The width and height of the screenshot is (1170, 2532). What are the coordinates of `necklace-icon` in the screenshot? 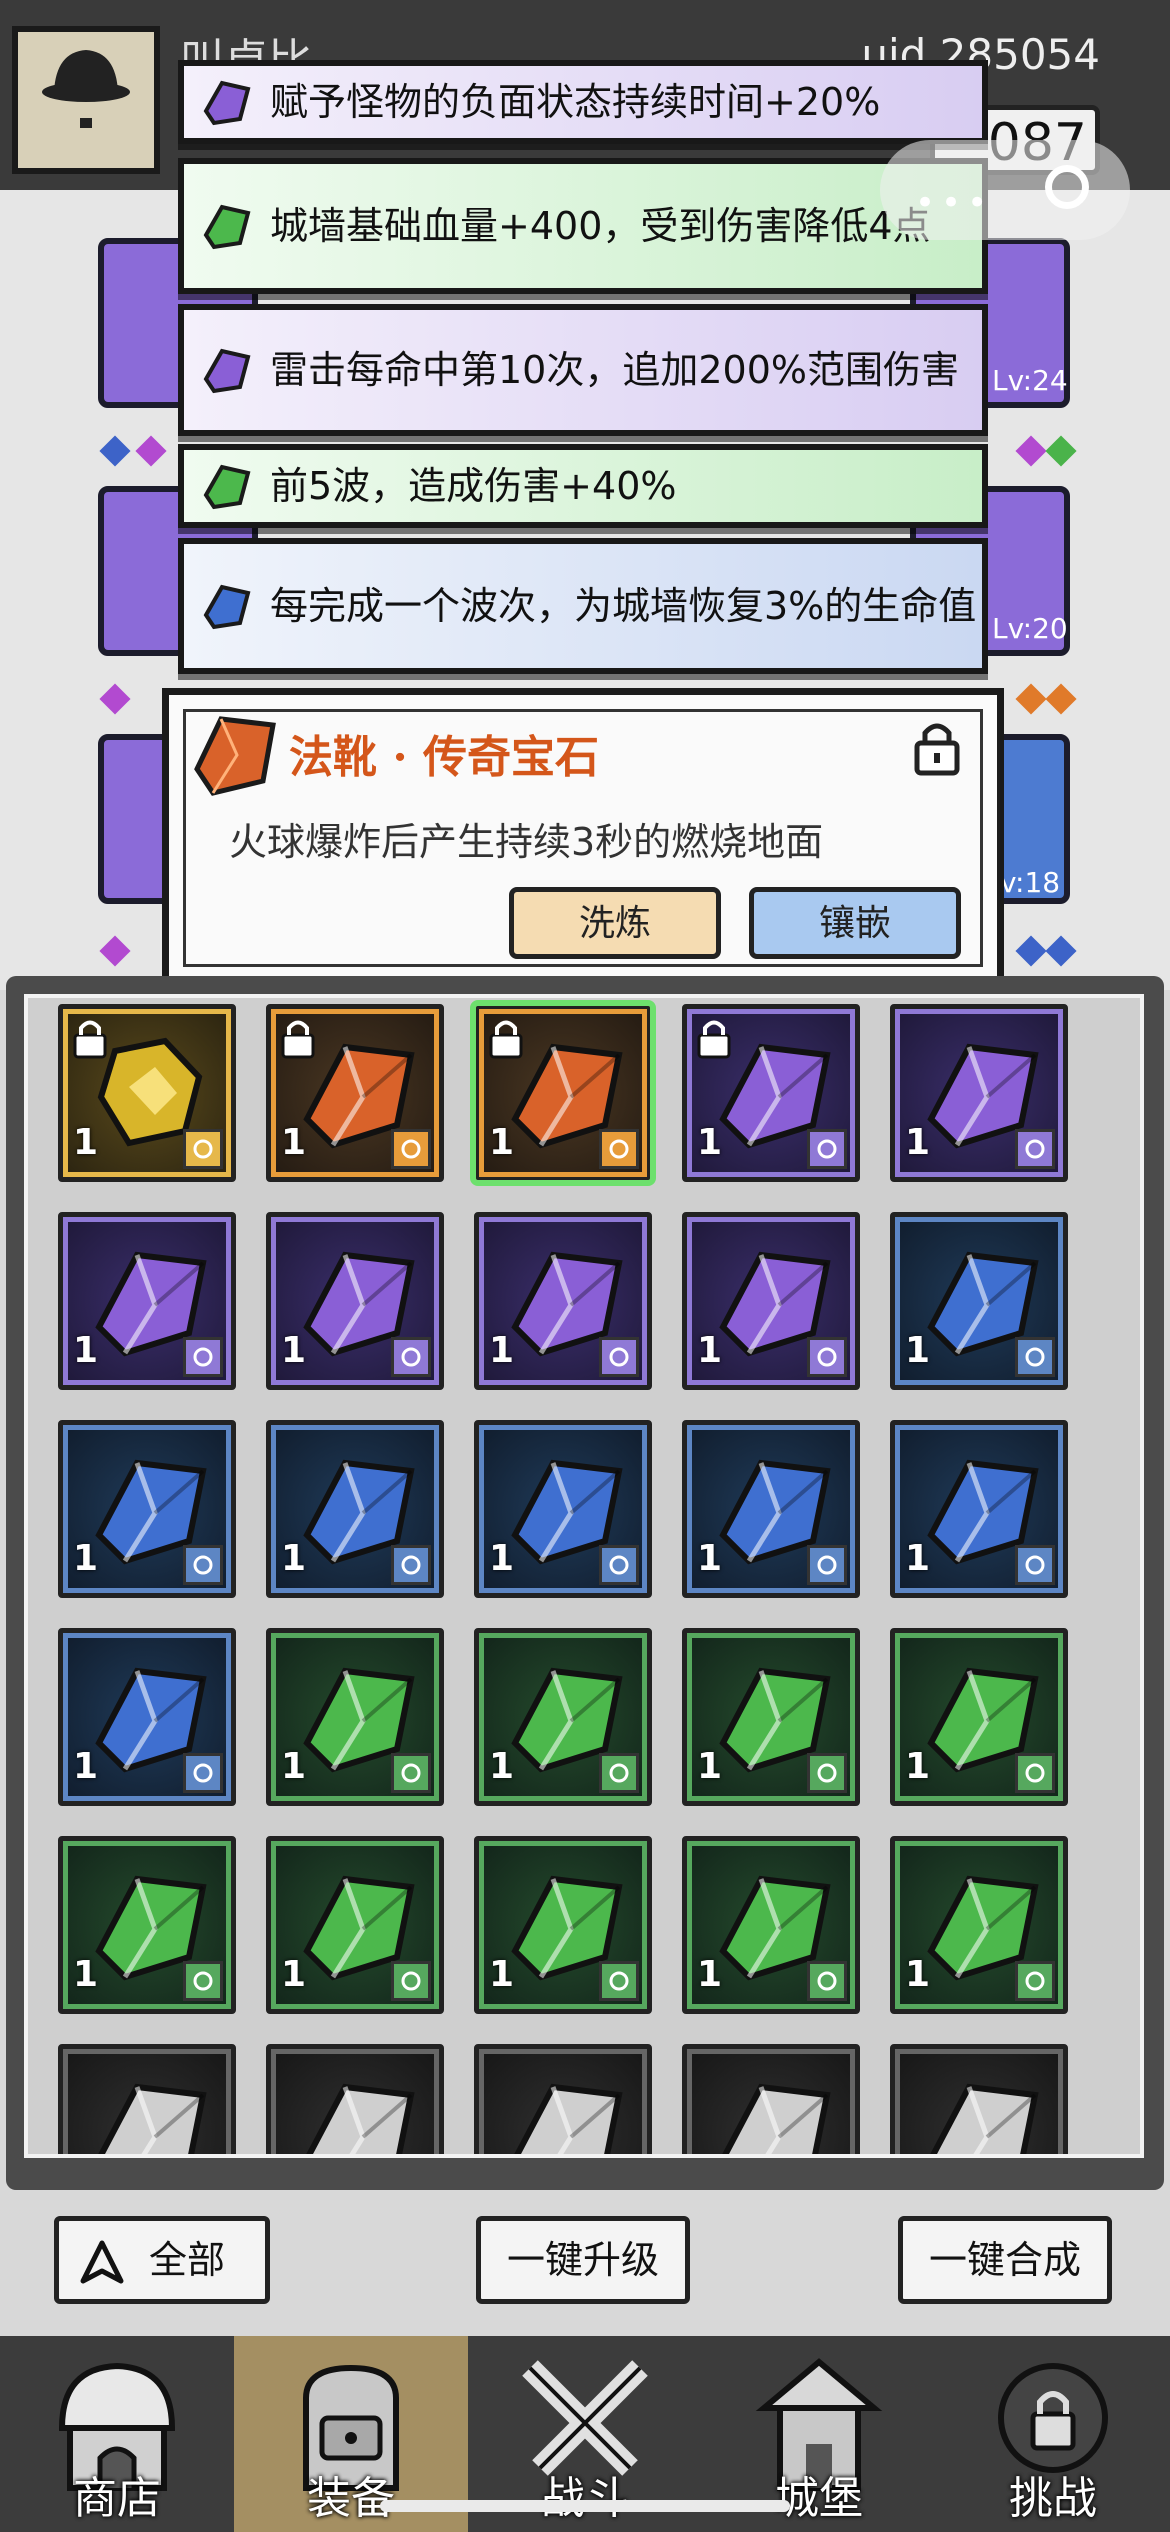 It's located at (827, 1357).